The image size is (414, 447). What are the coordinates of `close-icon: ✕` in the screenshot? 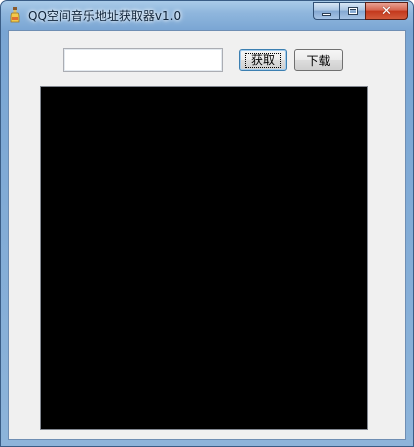 It's located at (386, 11).